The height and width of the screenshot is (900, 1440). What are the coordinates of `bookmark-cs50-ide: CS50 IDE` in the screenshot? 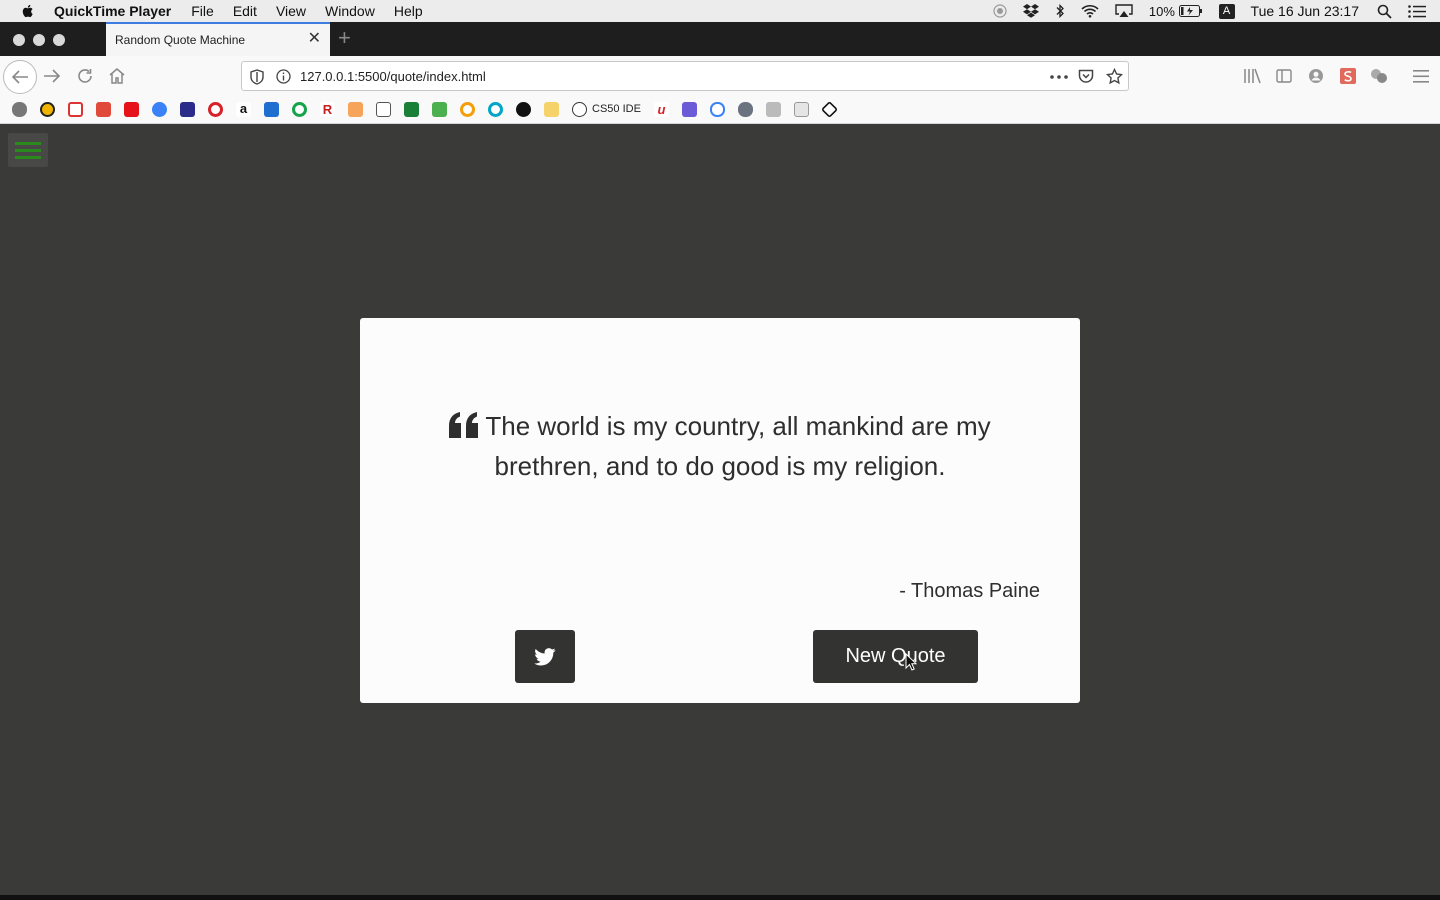 It's located at (616, 109).